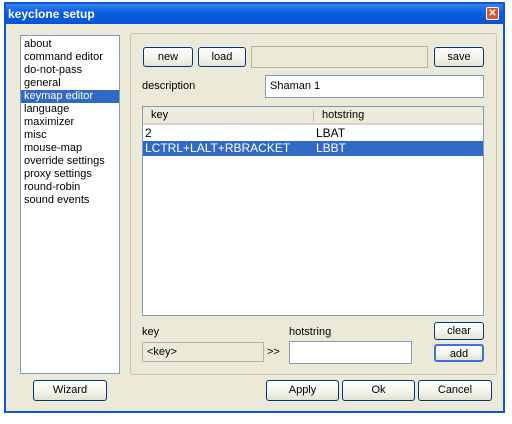 The width and height of the screenshot is (512, 424). I want to click on table-row: 2 LBAT, so click(313, 133).